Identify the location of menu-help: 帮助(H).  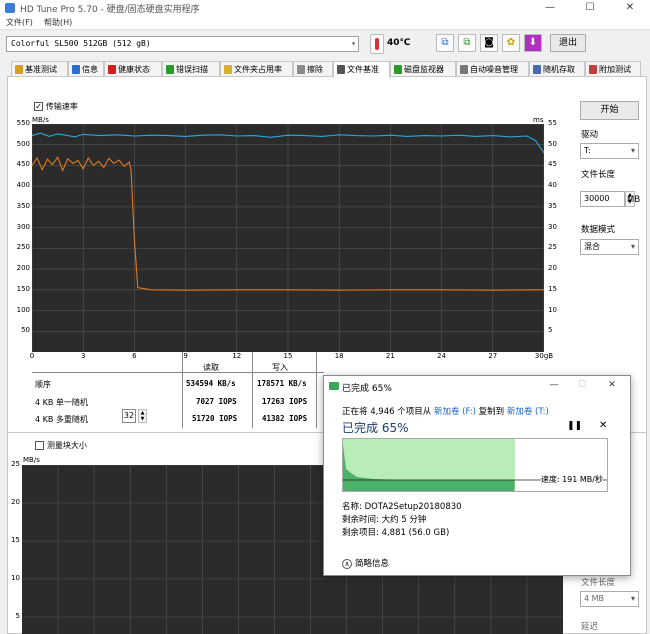
(58, 22).